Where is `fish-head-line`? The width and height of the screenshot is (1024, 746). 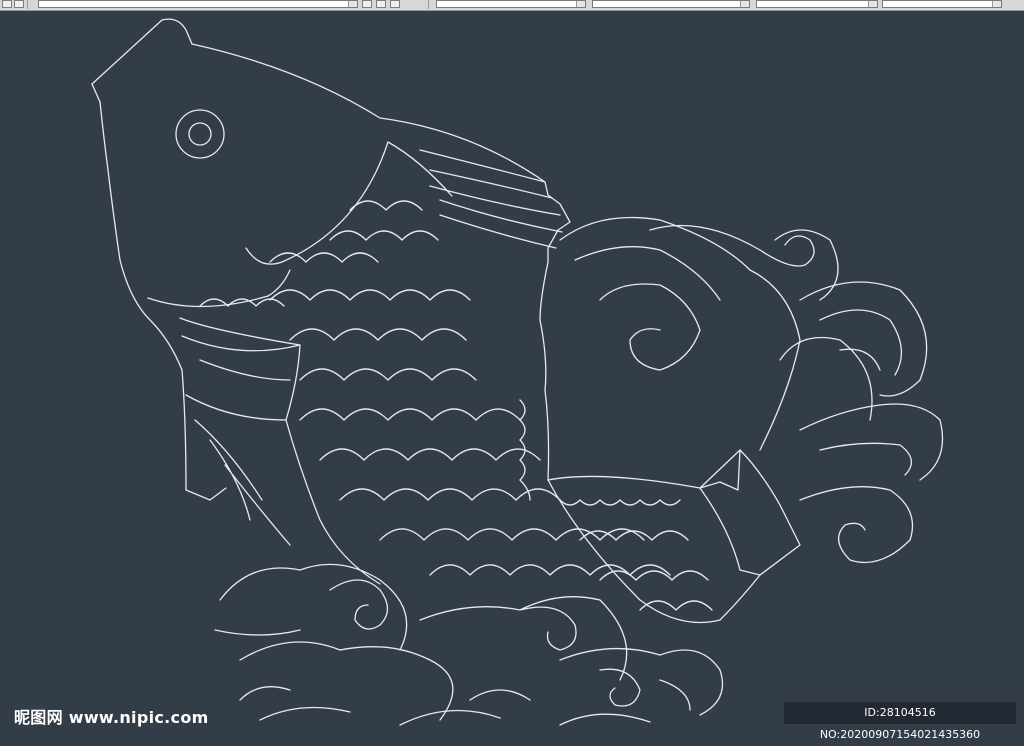 fish-head-line is located at coordinates (159, 292).